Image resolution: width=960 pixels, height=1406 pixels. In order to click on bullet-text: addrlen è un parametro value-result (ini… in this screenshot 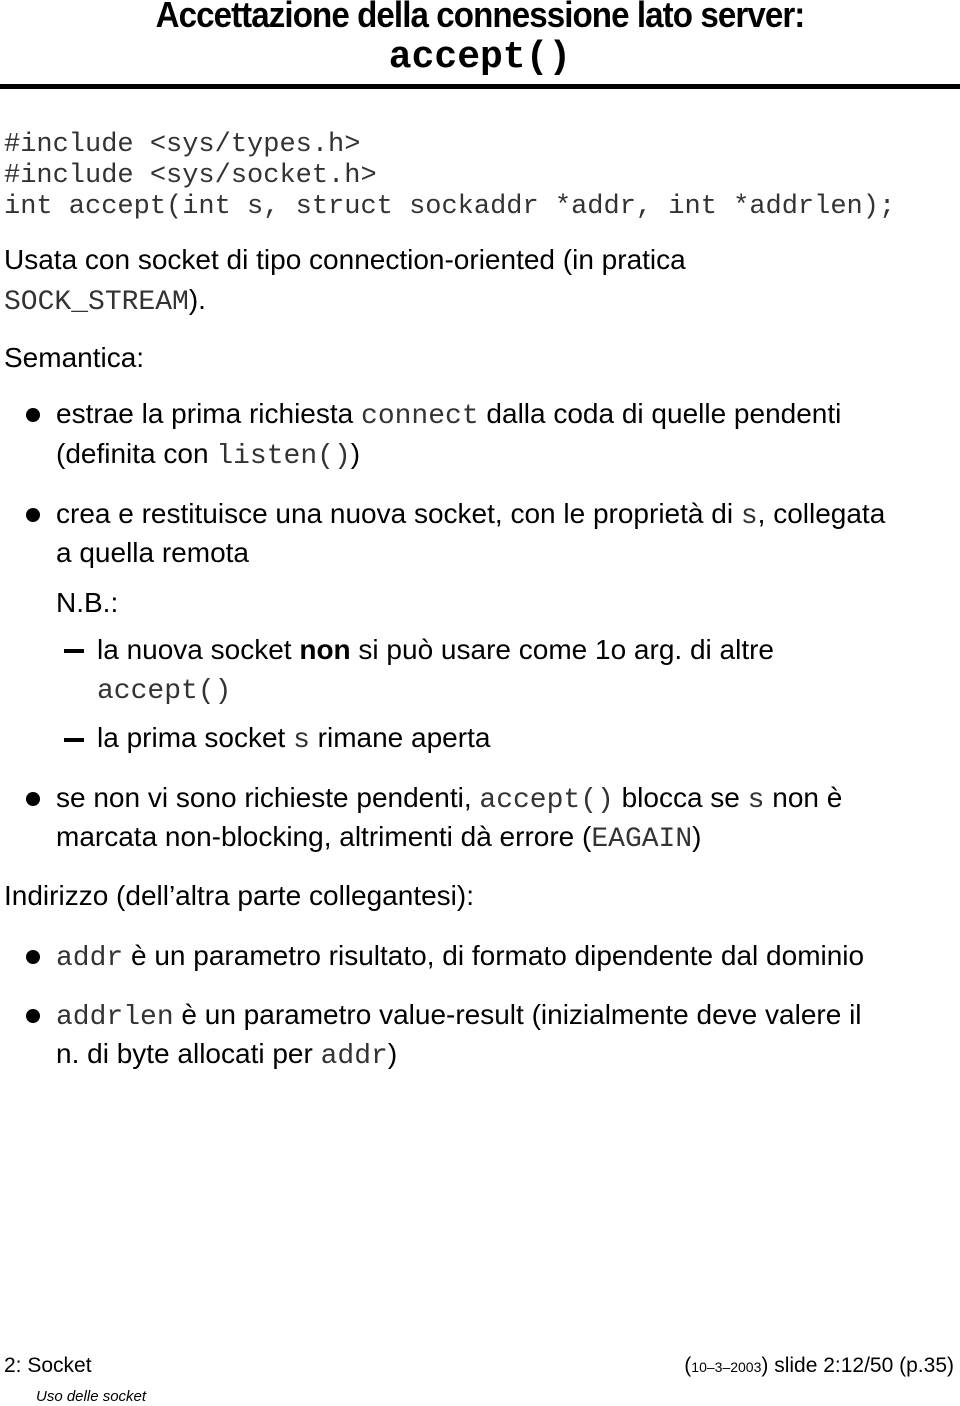, I will do `click(459, 1016)`.